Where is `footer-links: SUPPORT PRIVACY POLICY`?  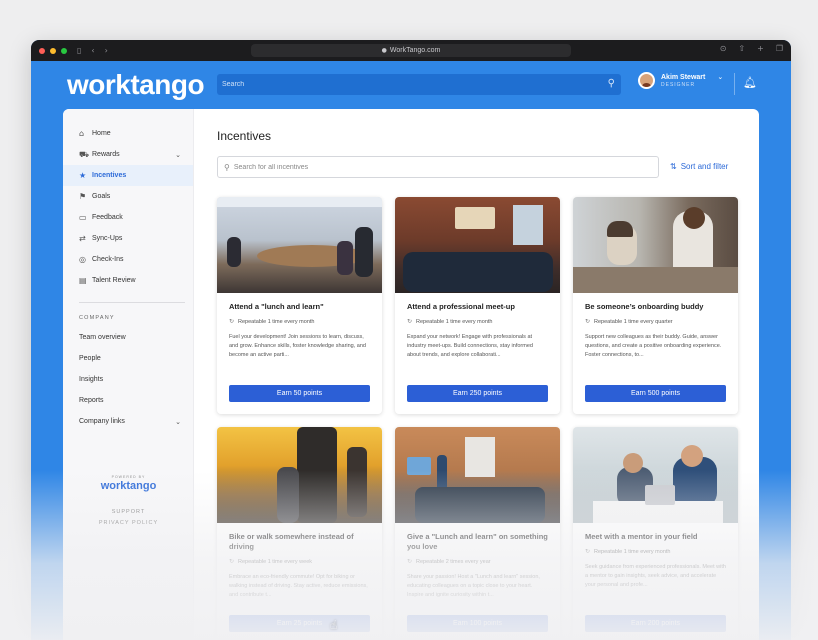 footer-links: SUPPORT PRIVACY POLICY is located at coordinates (128, 518).